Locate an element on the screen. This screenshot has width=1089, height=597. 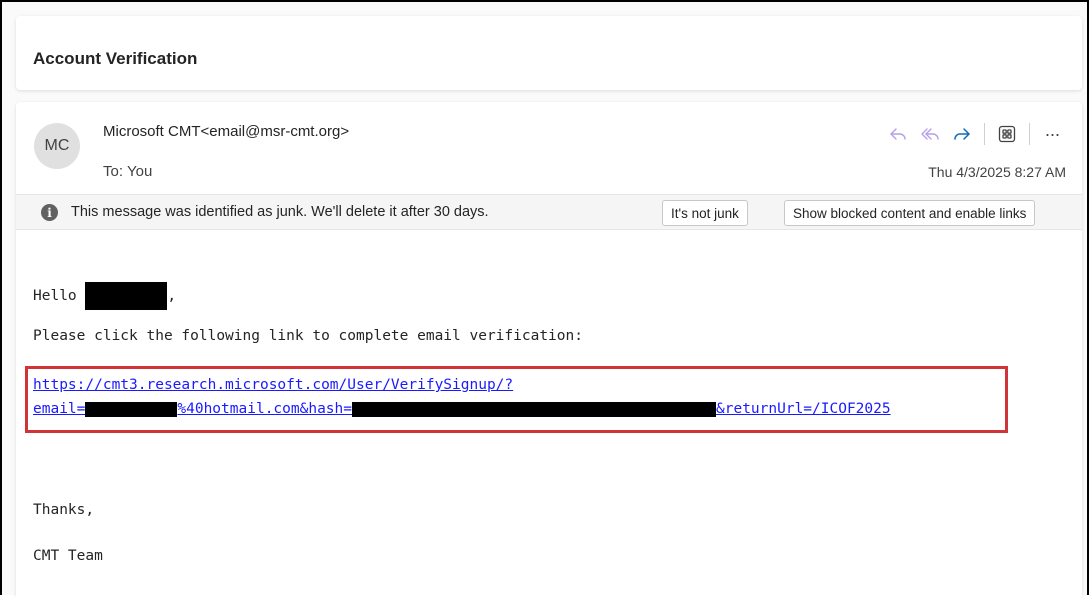
reply-all-icon is located at coordinates (930, 134).